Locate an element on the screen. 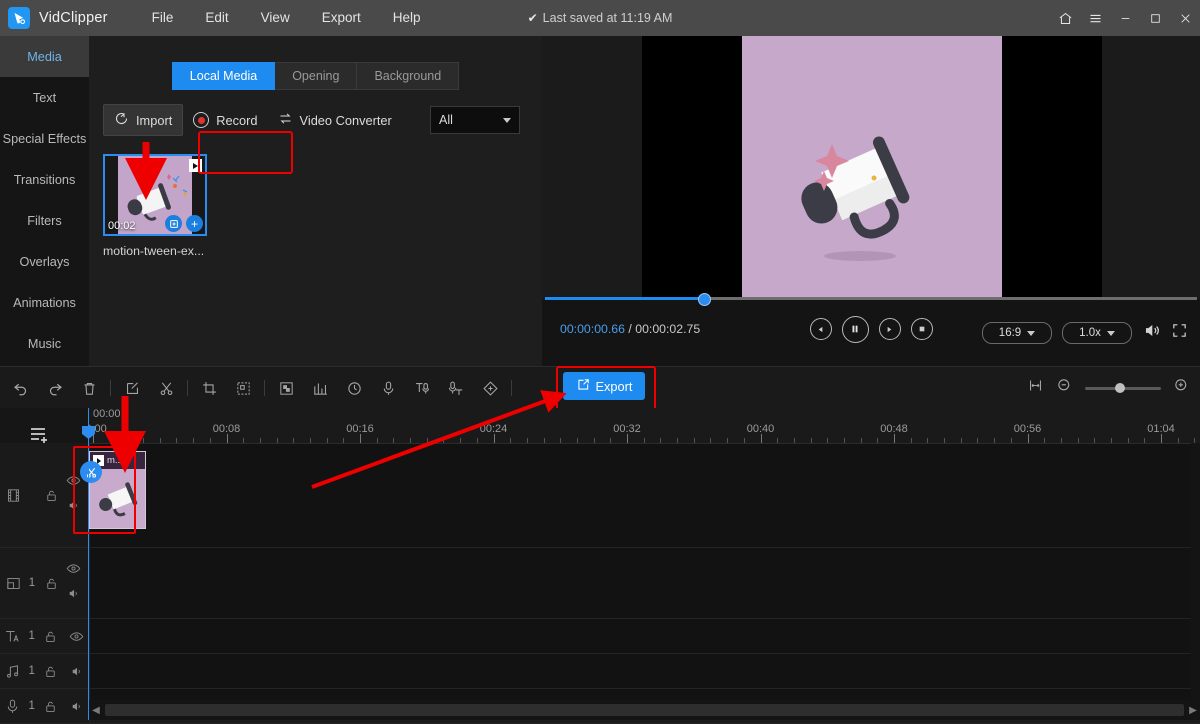 This screenshot has width=1200, height=724. edit-icon is located at coordinates (132, 388).